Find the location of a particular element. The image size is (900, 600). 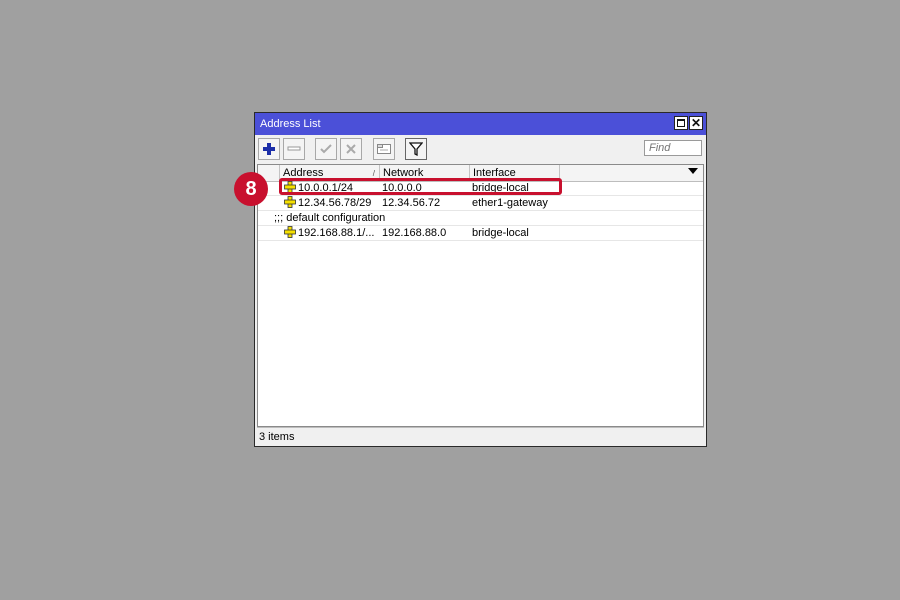

enable-button is located at coordinates (326, 149).